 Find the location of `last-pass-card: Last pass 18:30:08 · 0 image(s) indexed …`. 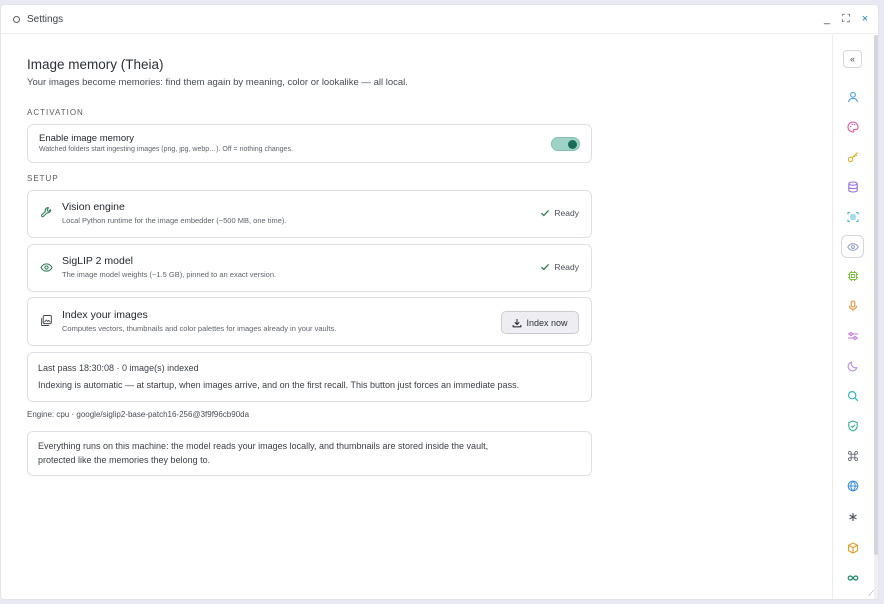

last-pass-card: Last pass 18:30:08 · 0 image(s) indexed … is located at coordinates (309, 377).